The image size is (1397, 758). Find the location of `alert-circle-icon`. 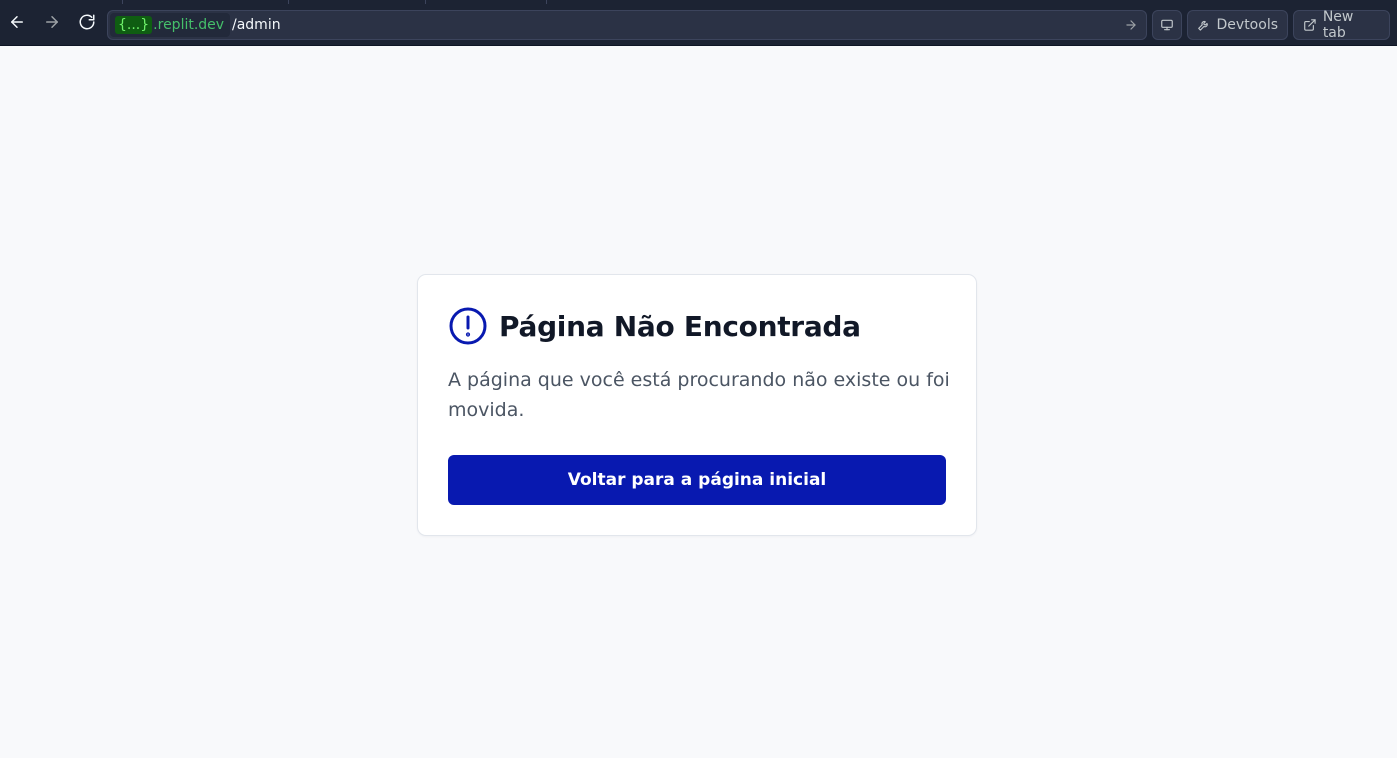

alert-circle-icon is located at coordinates (468, 326).